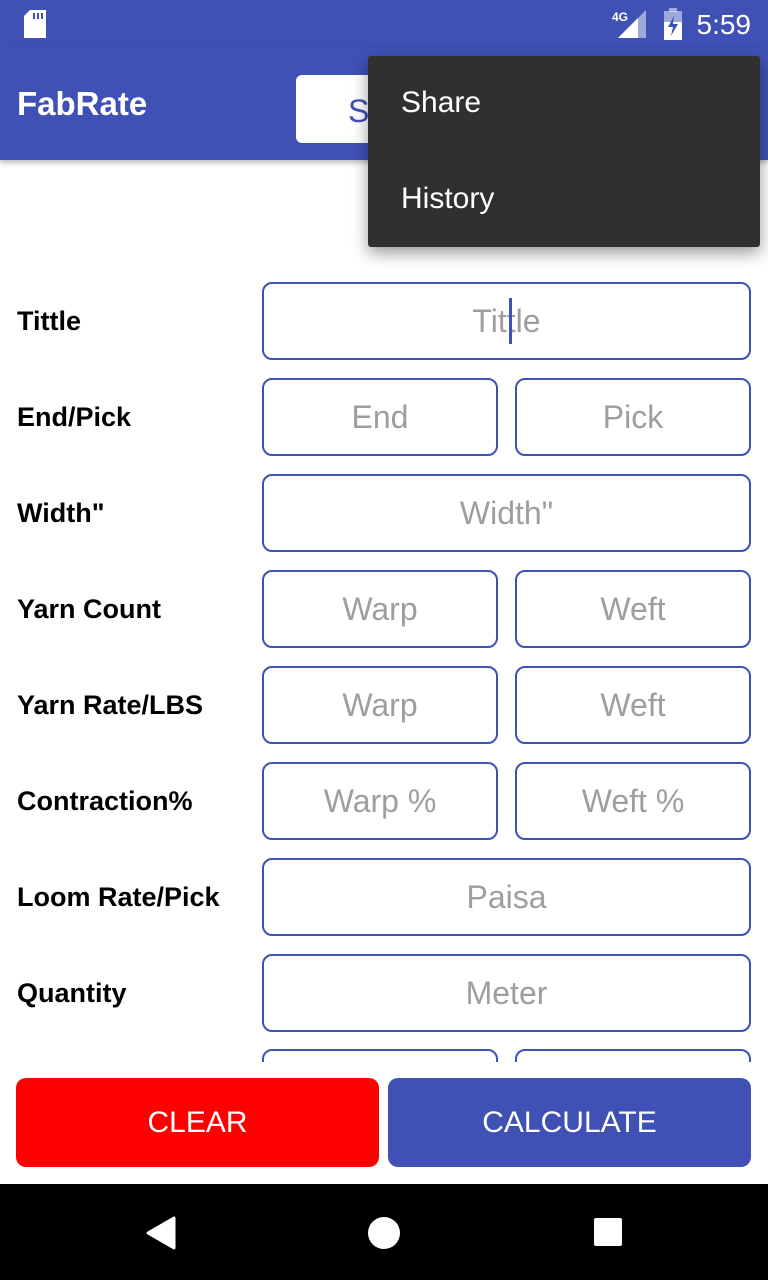 The width and height of the screenshot is (768, 1280). Describe the element at coordinates (89, 609) in the screenshot. I see `field-label: Yarn Count` at that location.